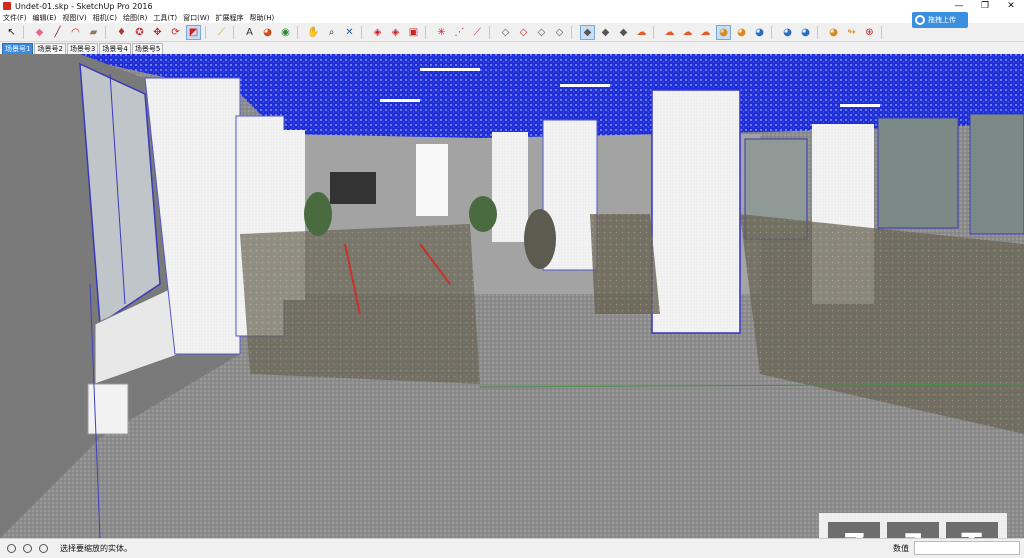  What do you see at coordinates (996, 174) in the screenshot?
I see `right-window-far` at bounding box center [996, 174].